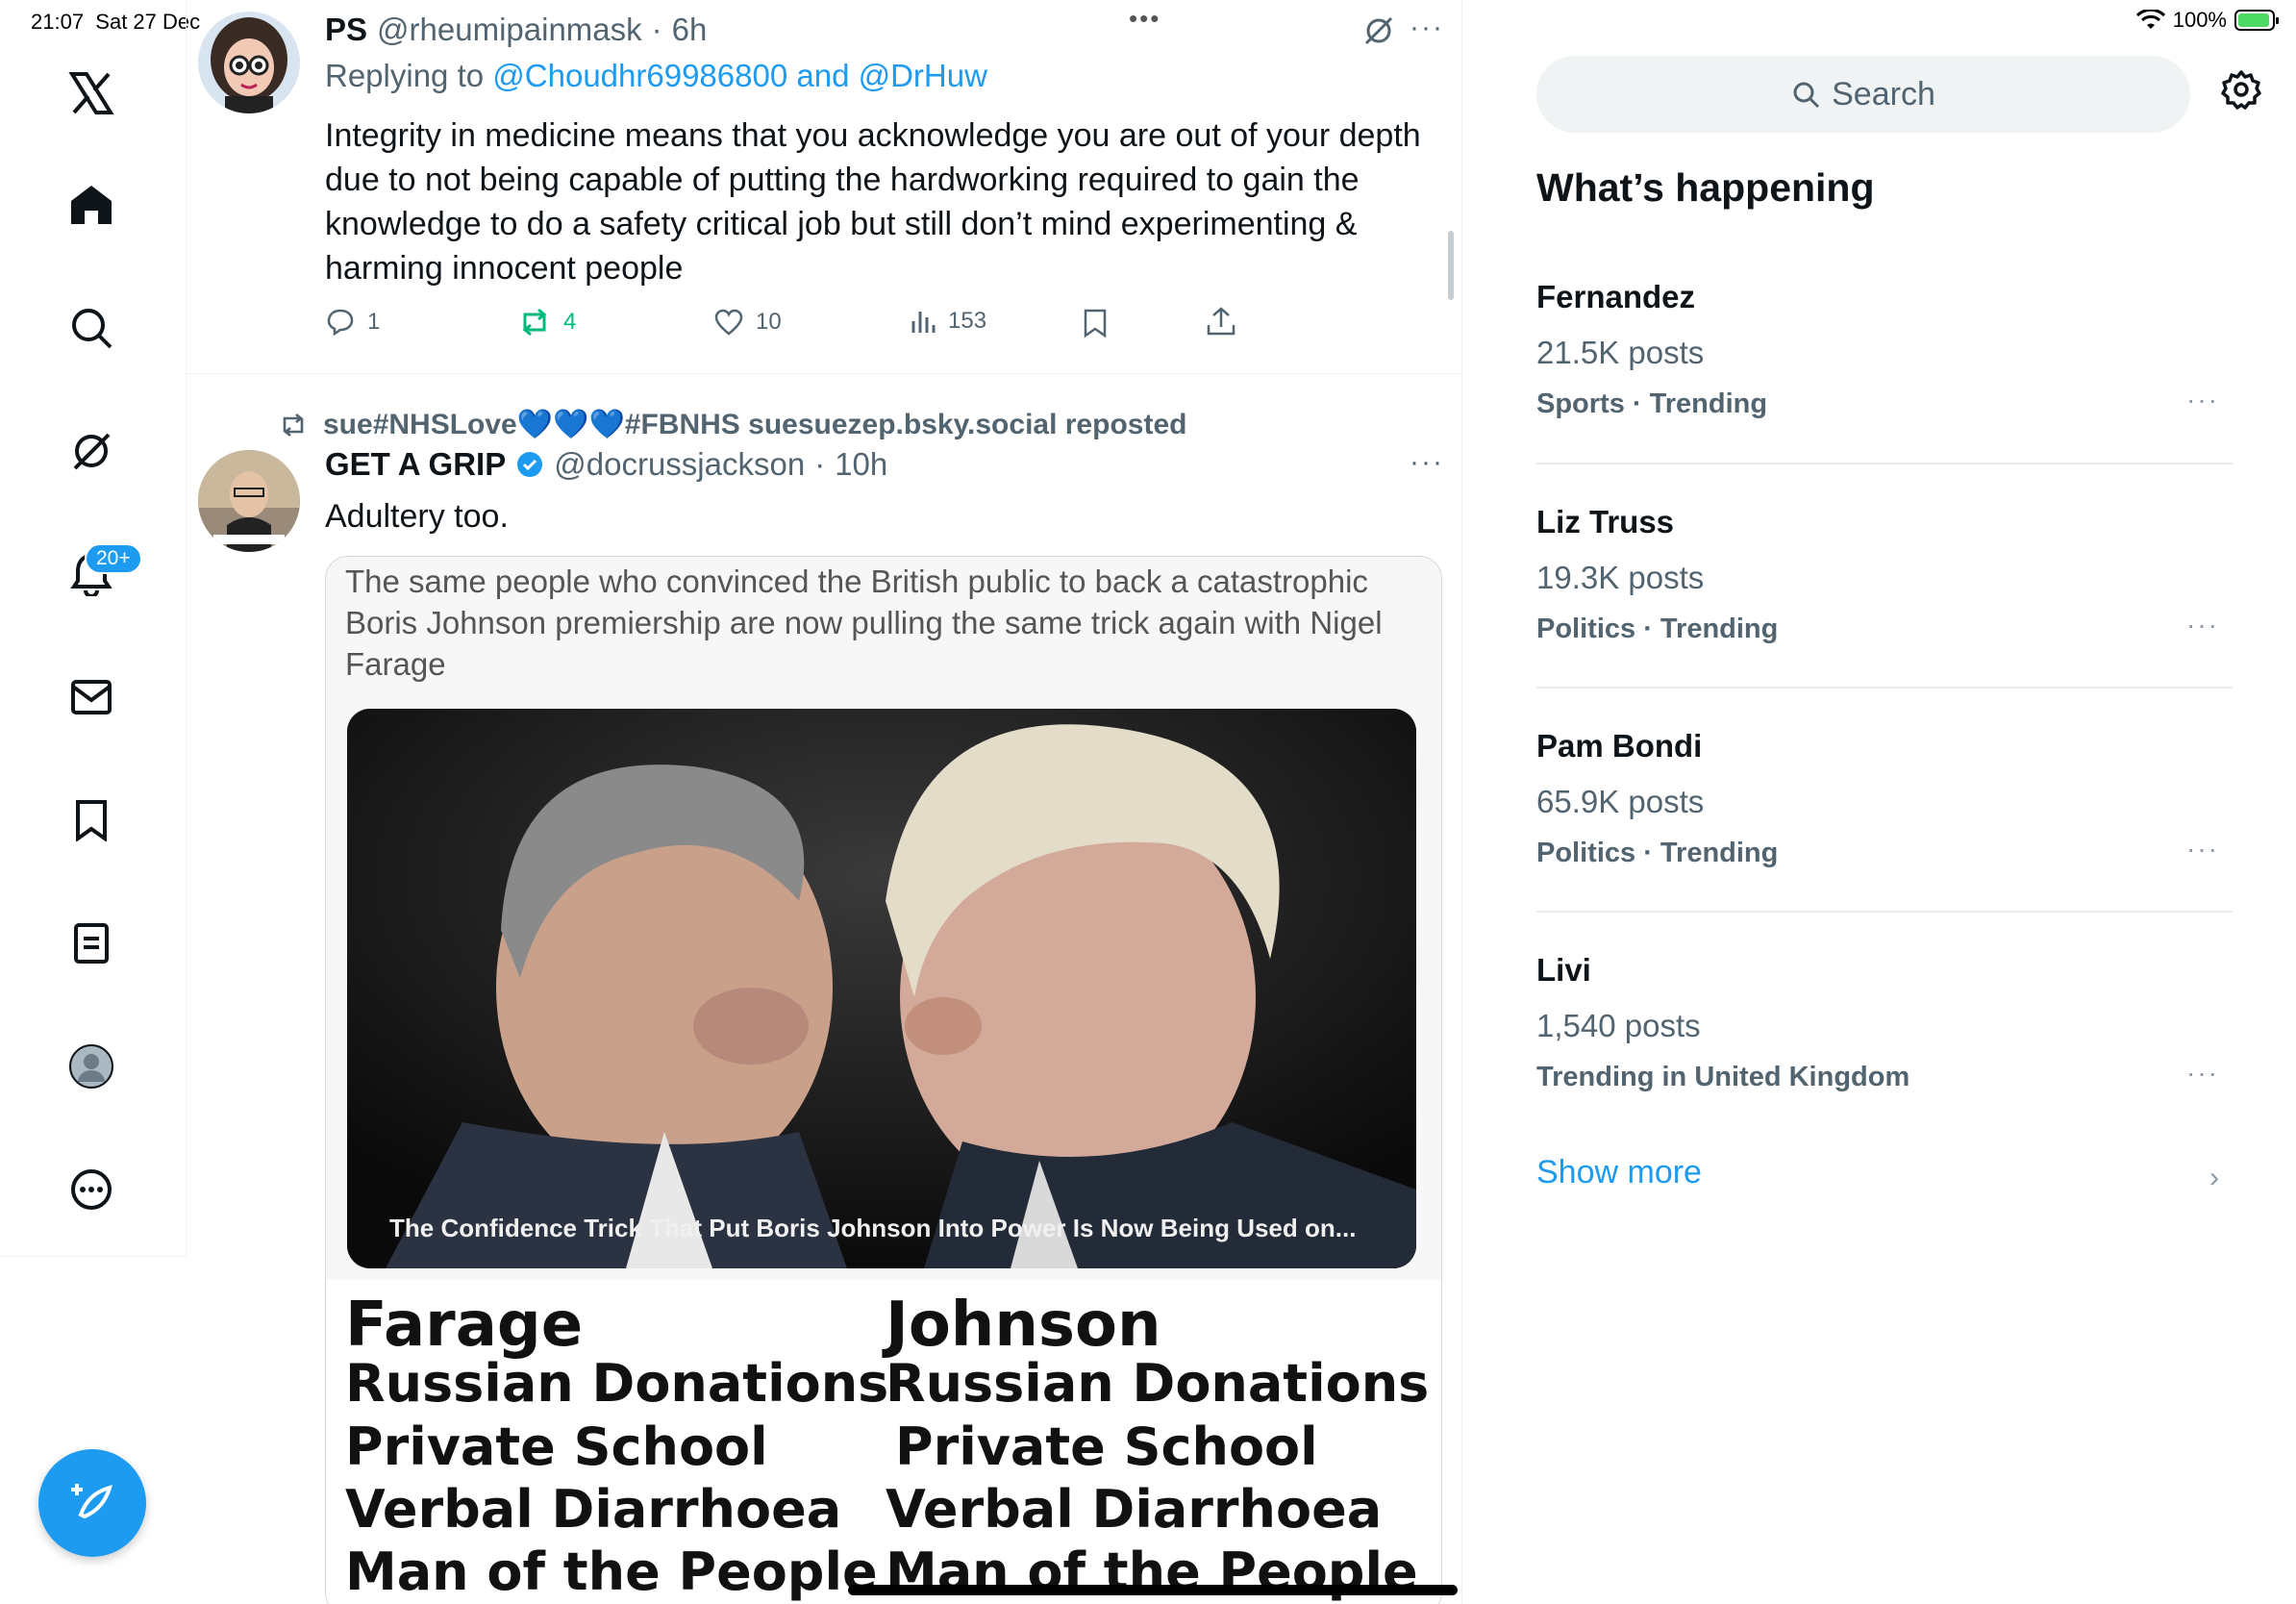 Image resolution: width=2296 pixels, height=1604 pixels. What do you see at coordinates (923, 322) in the screenshot?
I see `views-icon` at bounding box center [923, 322].